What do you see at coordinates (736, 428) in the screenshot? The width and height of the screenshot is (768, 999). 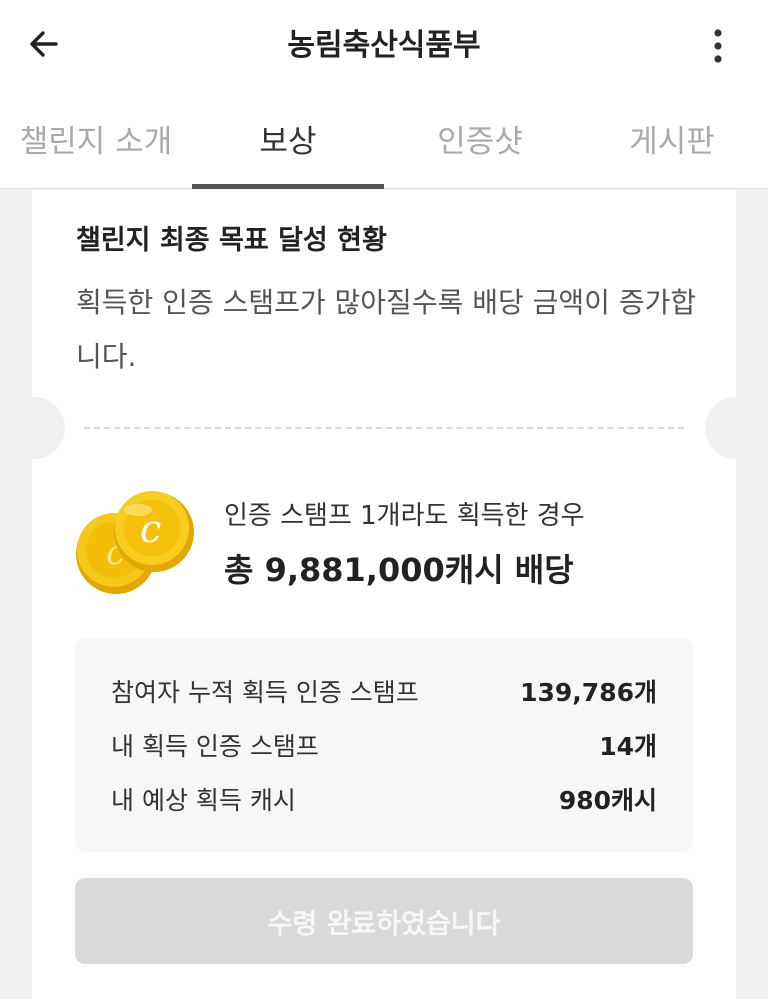 I see `ticket-notch-right` at bounding box center [736, 428].